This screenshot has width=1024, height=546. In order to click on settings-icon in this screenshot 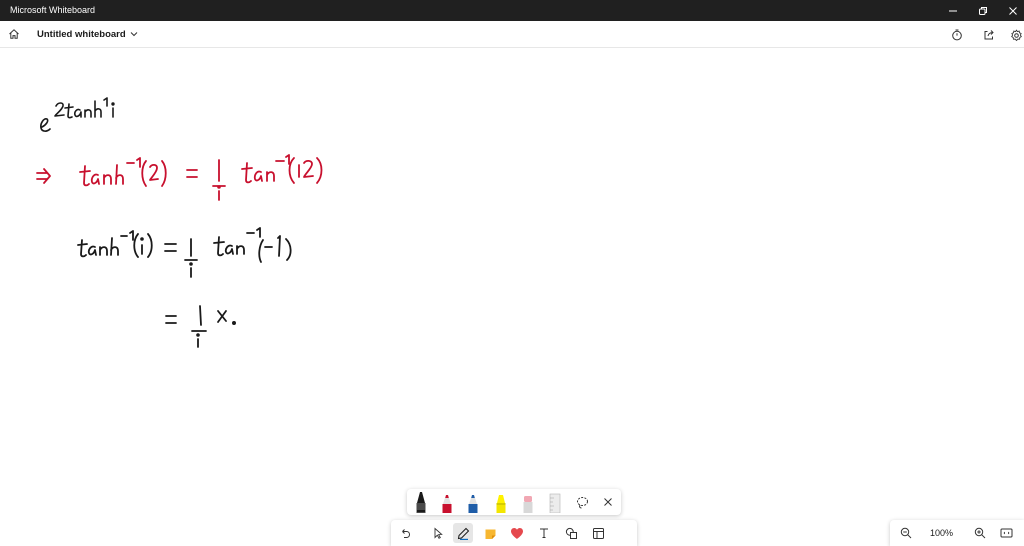, I will do `click(1016, 34)`.